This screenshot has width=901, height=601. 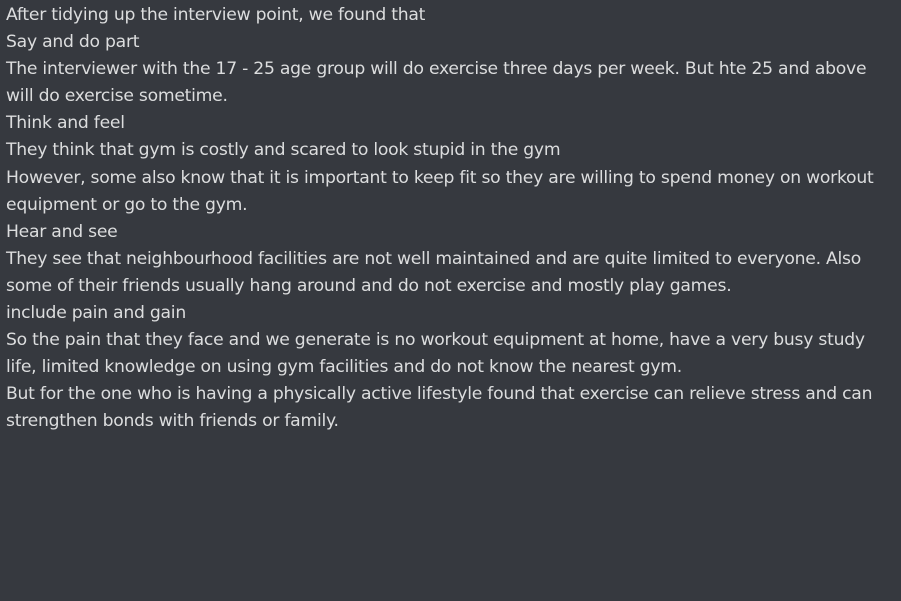 What do you see at coordinates (73, 42) in the screenshot?
I see `message-heading-say-and-do: Say and do part` at bounding box center [73, 42].